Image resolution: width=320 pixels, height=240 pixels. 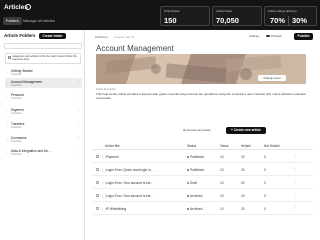 I want to click on archive-button: Archive, so click(x=254, y=36).